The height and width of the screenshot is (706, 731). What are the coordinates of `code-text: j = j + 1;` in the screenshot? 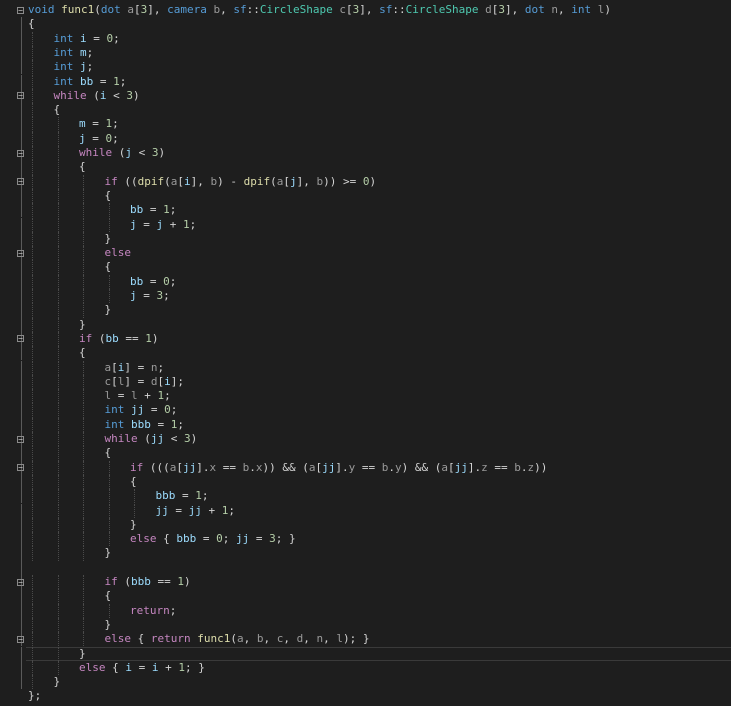 It's located at (163, 224).